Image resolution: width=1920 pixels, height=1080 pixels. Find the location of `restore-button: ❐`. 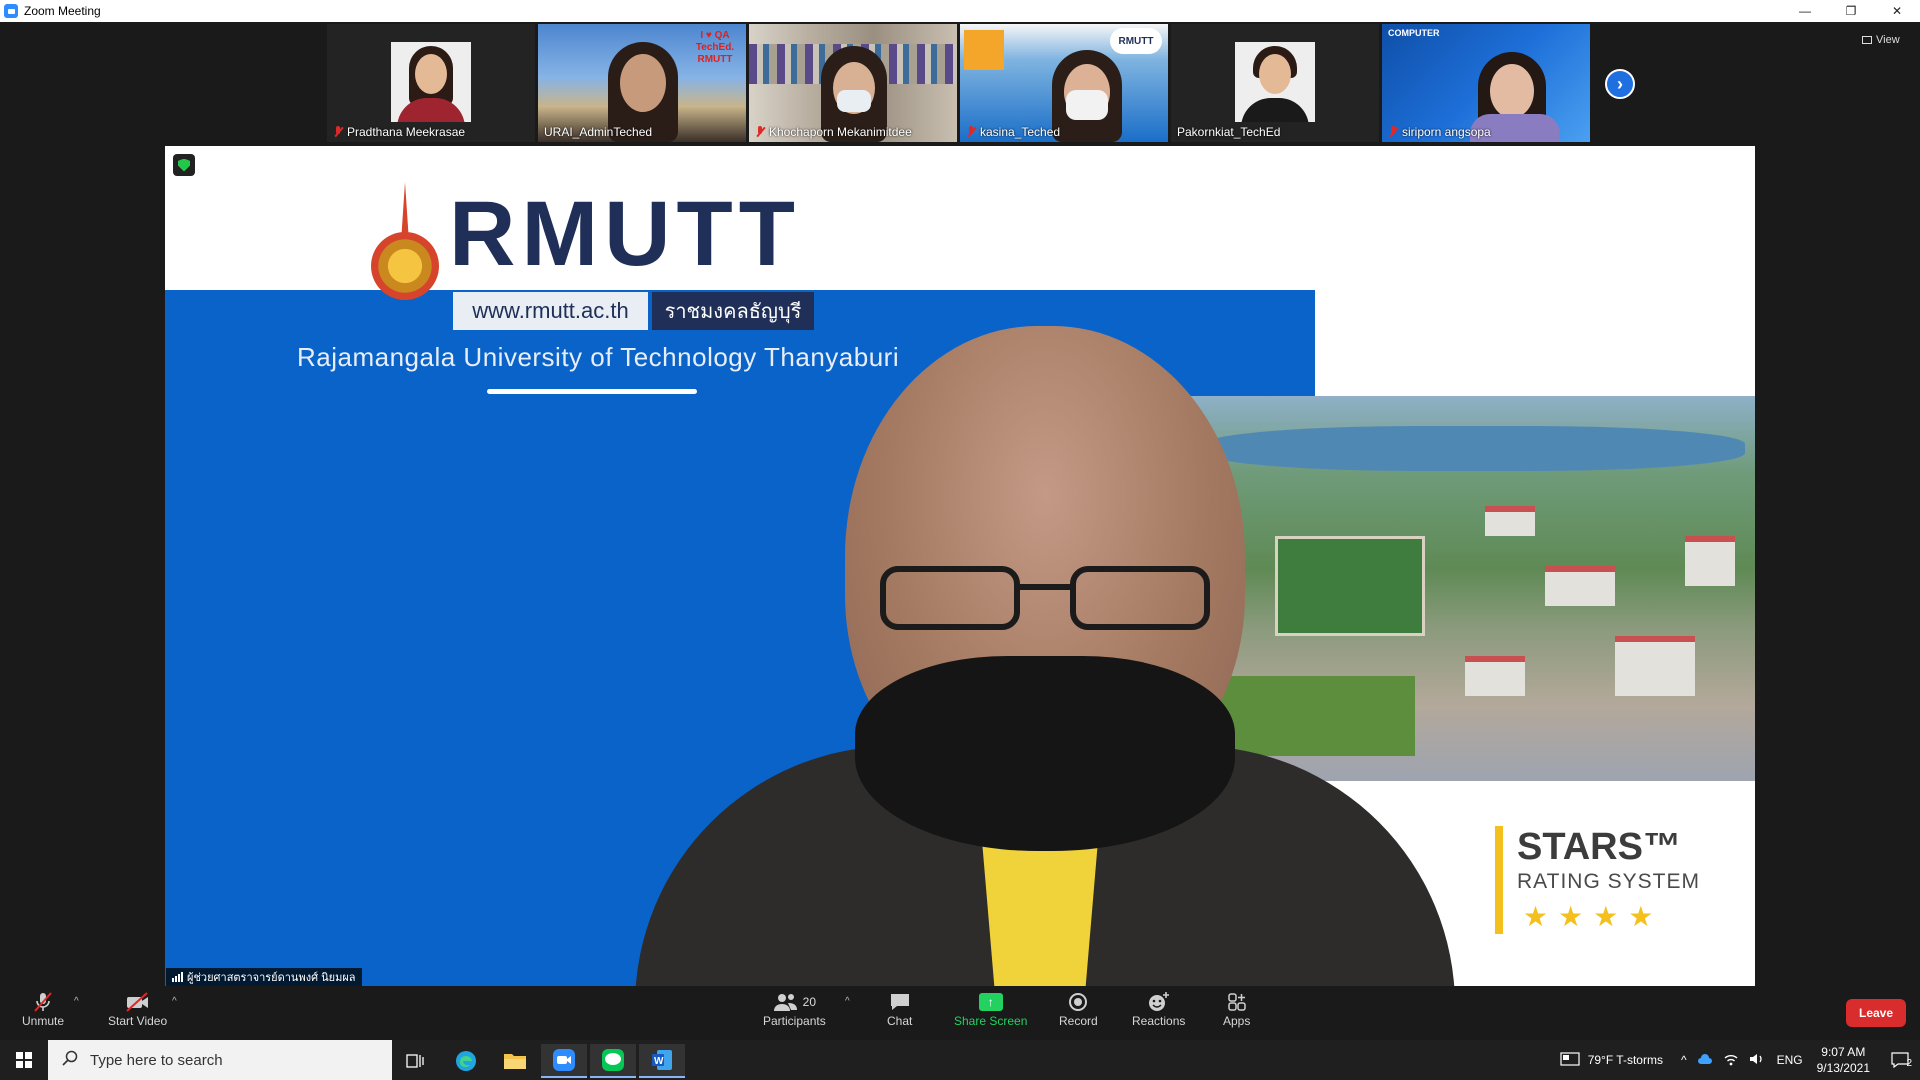

restore-button: ❐ is located at coordinates (1851, 11).